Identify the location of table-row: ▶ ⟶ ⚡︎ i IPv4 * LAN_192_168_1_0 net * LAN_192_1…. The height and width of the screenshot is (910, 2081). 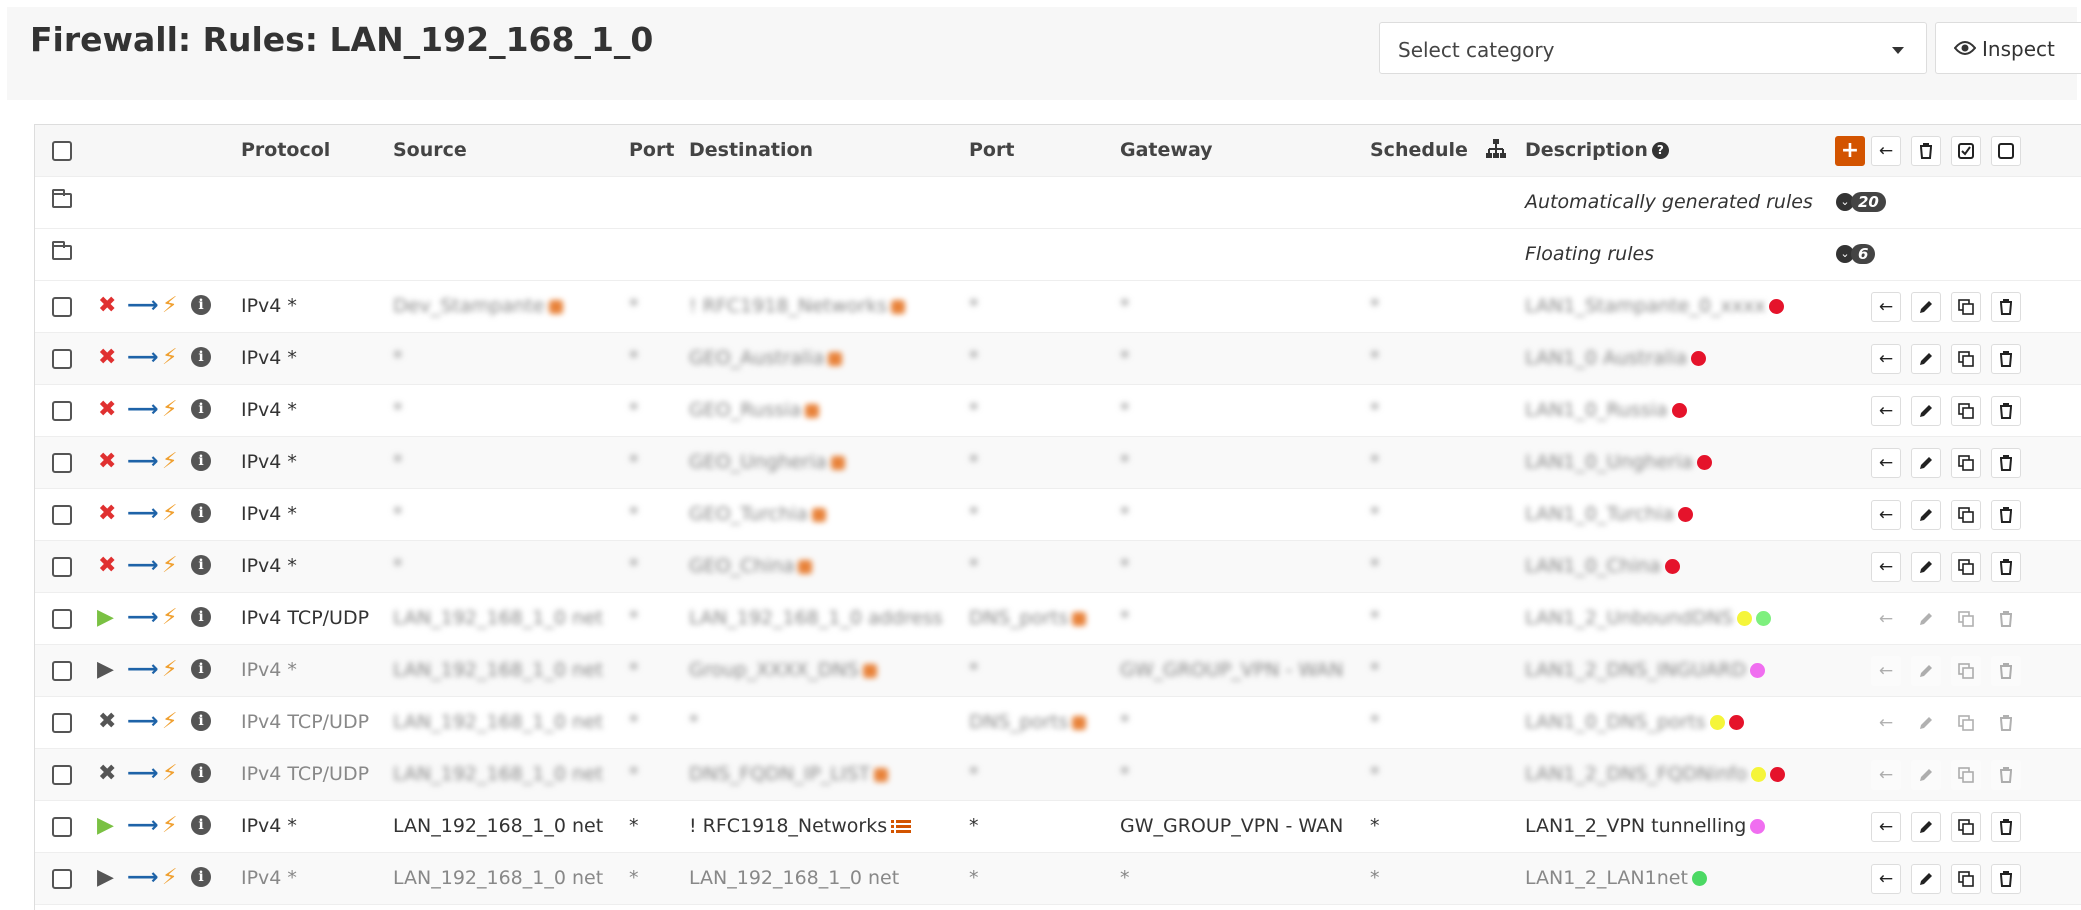
(1058, 879).